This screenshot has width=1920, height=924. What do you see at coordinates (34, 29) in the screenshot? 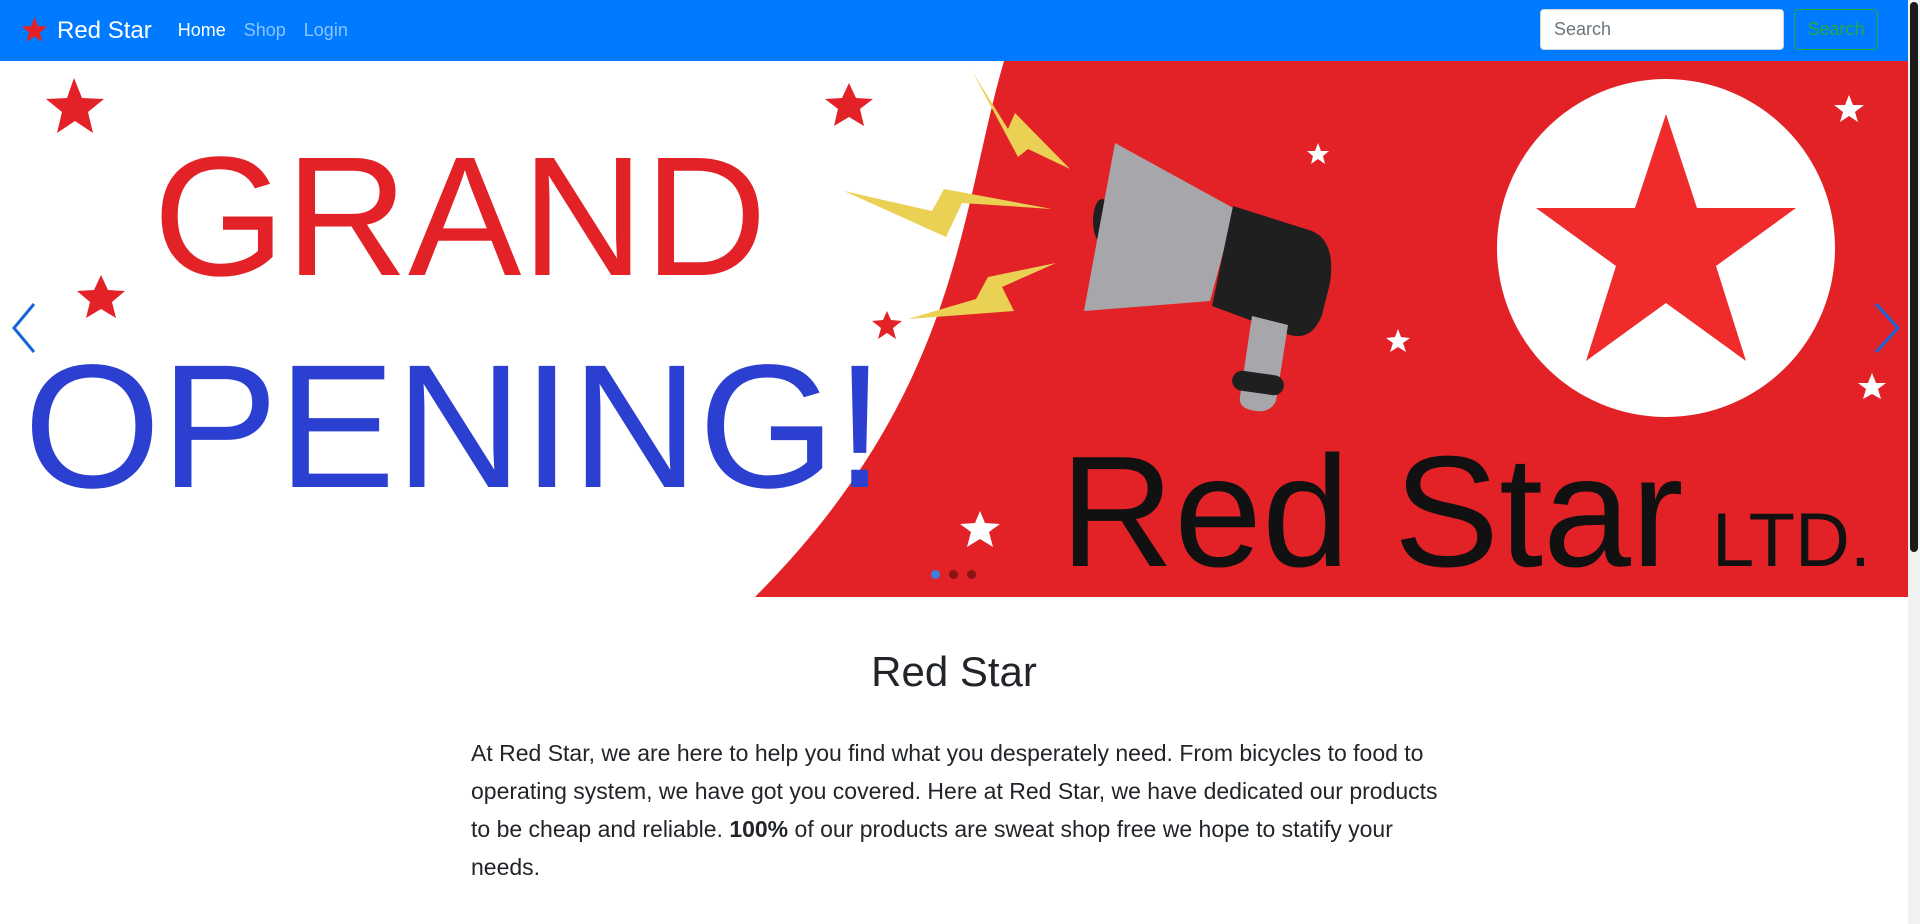
I see `star-logo-icon` at bounding box center [34, 29].